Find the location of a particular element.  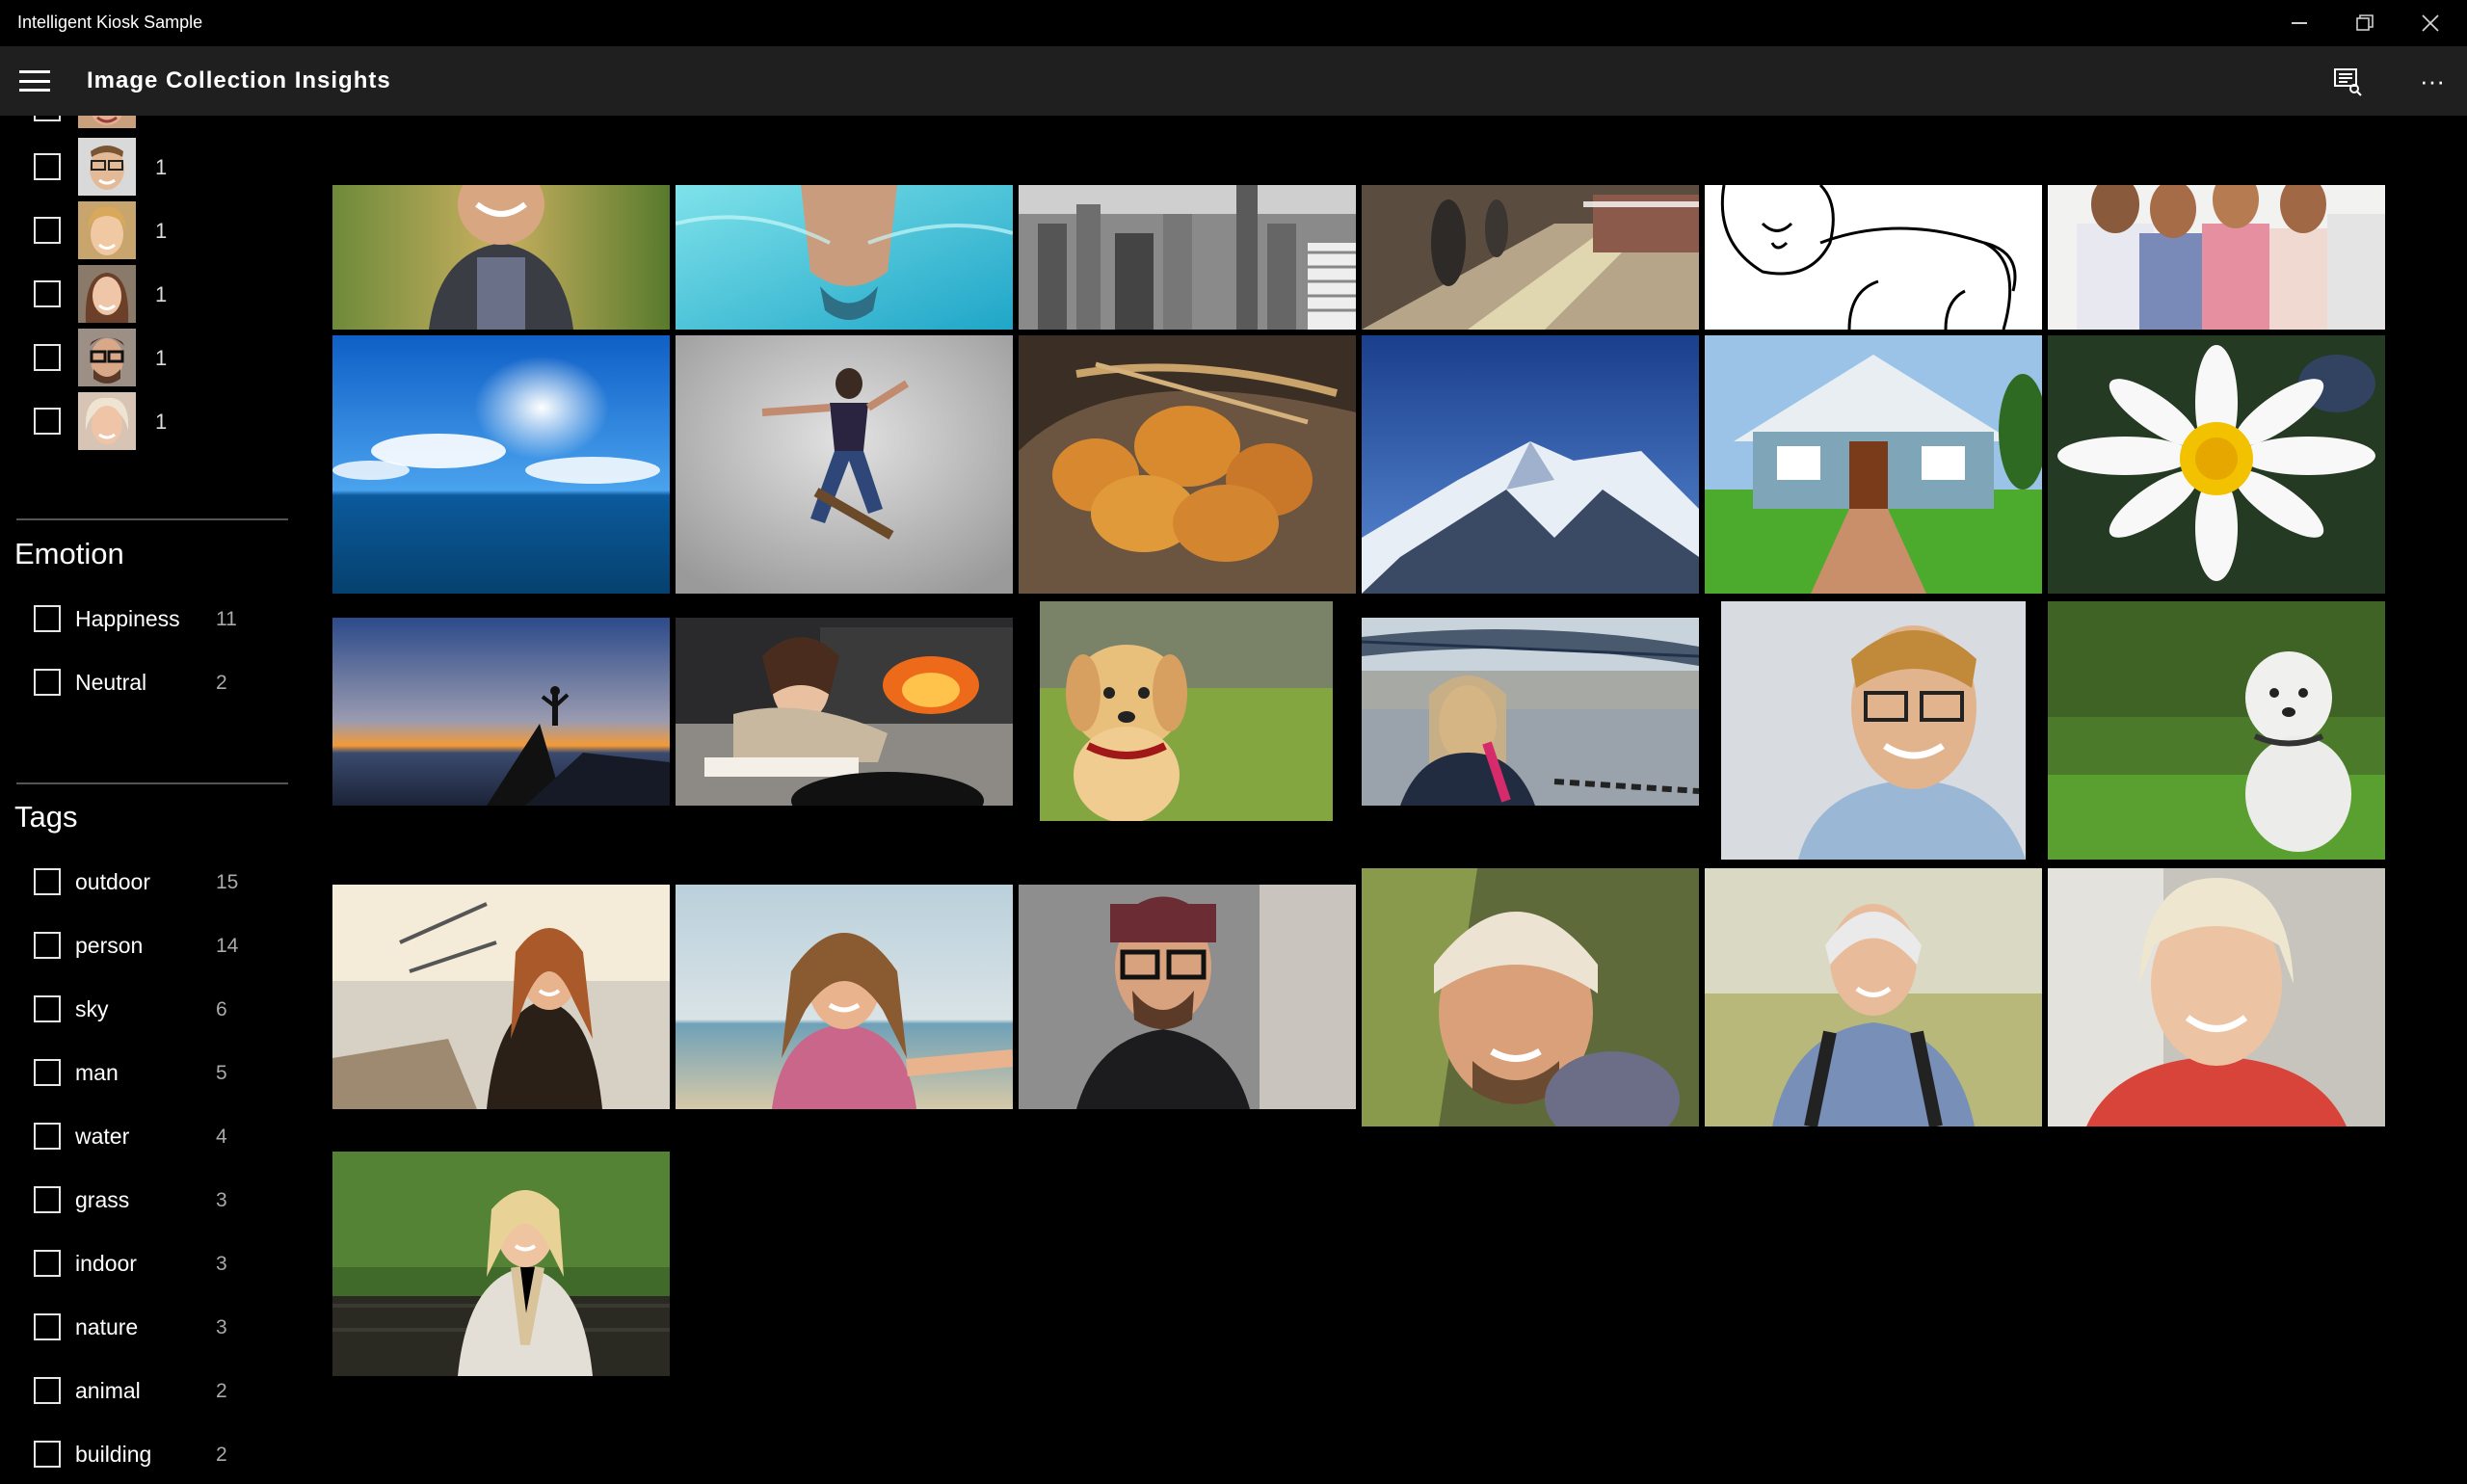

page-title: Image Collection Insights is located at coordinates (239, 80).